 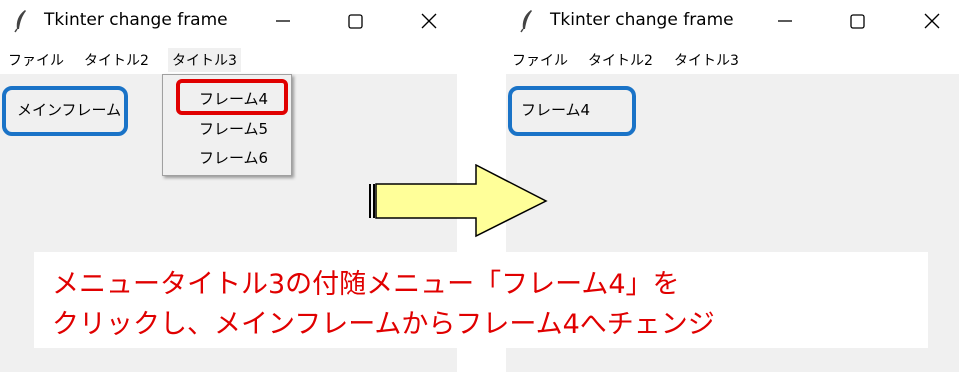 I want to click on menu-item-frame6: フレーム6, so click(x=233, y=157).